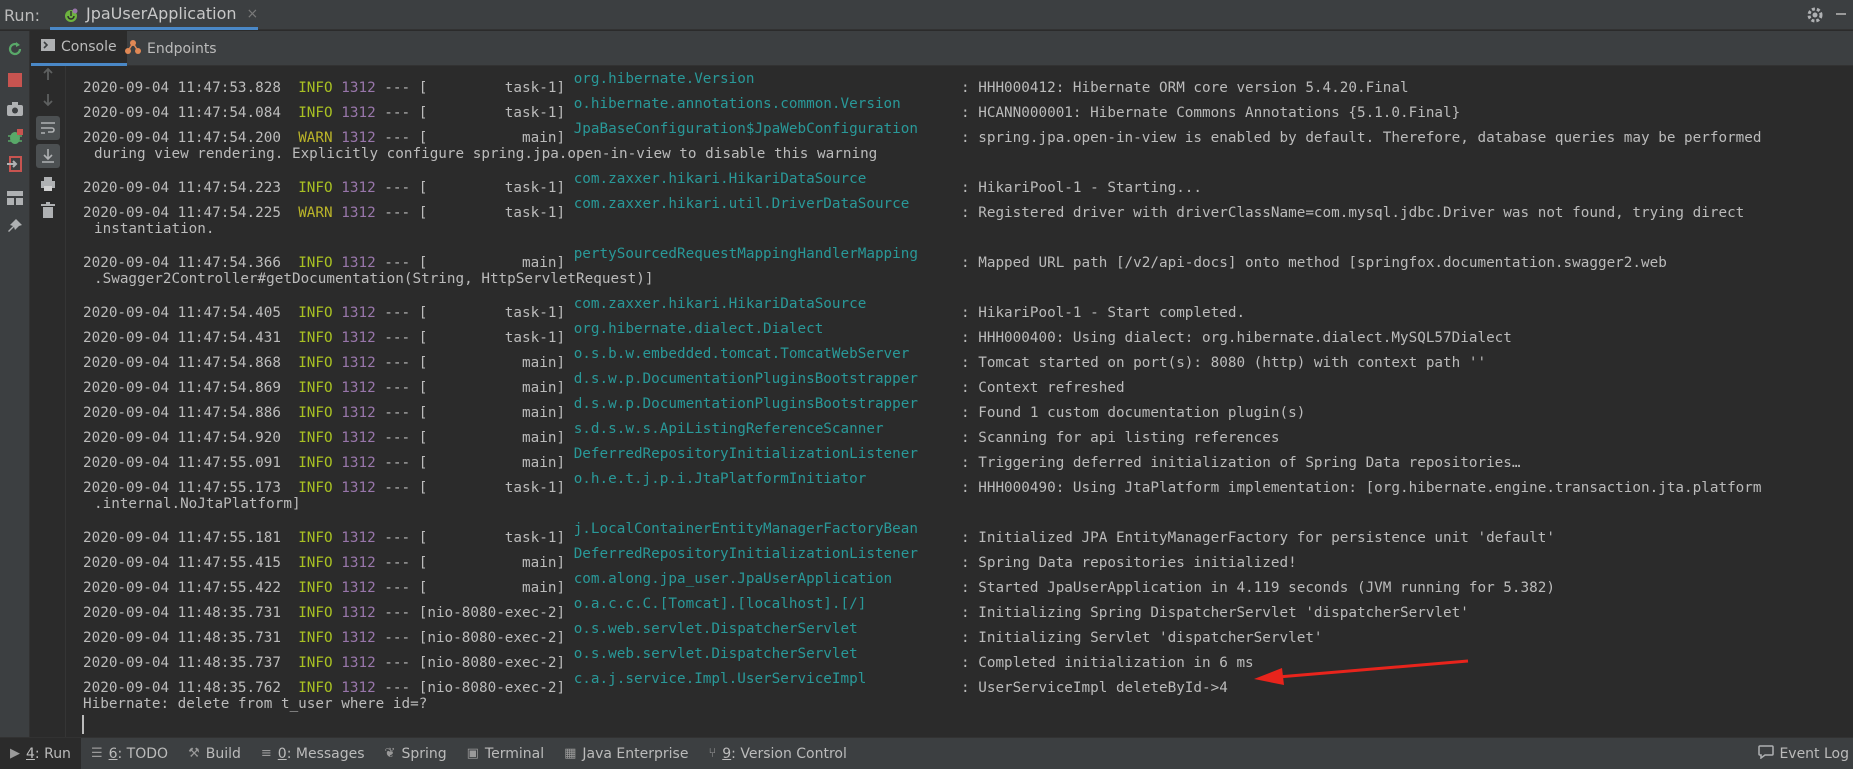  I want to click on bottom-tab-java-enterprise: ▦ Java Enterprise, so click(626, 753).